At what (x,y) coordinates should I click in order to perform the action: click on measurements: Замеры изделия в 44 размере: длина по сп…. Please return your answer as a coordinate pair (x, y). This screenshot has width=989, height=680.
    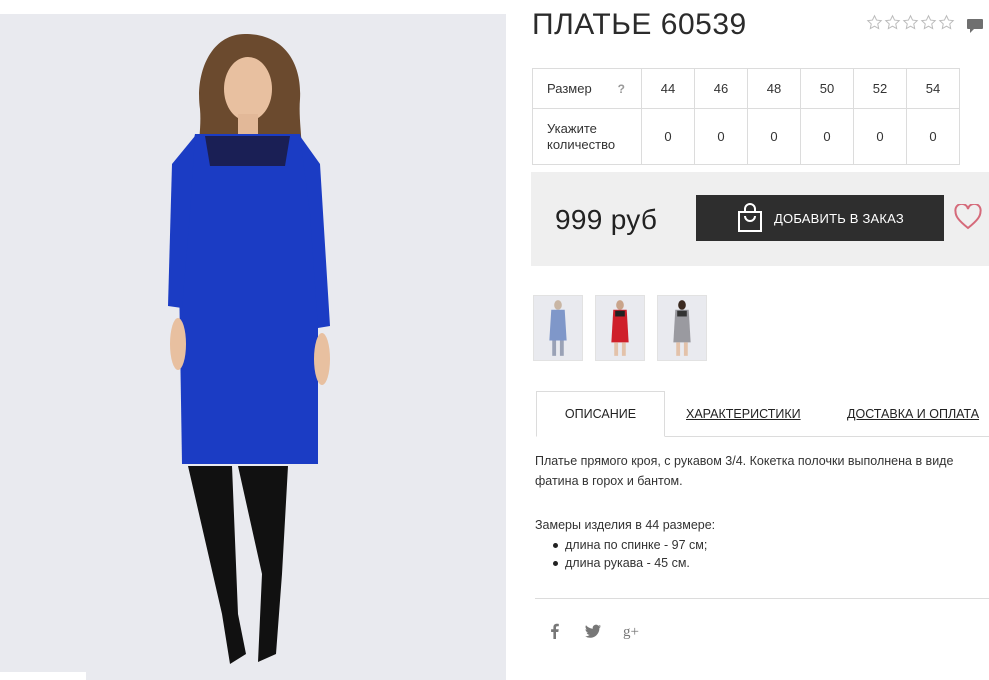
    Looking at the image, I should click on (625, 544).